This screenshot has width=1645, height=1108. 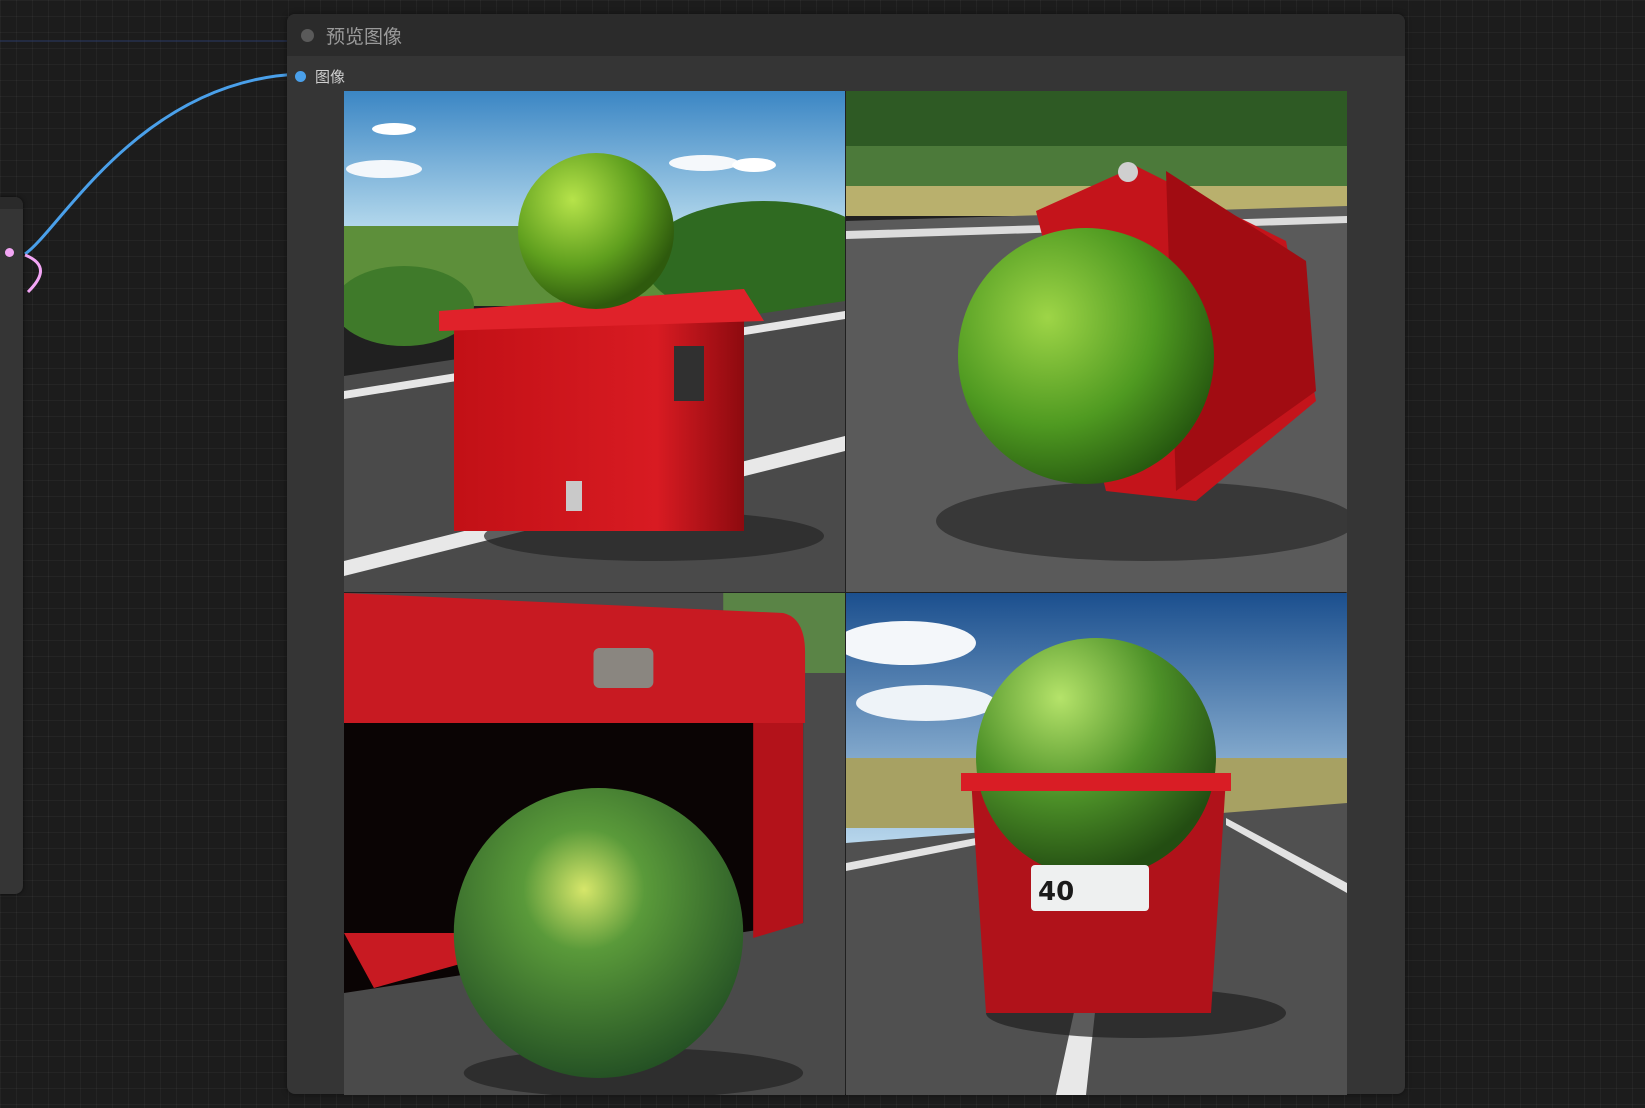 I want to click on node-title: 预览图像, so click(x=364, y=36).